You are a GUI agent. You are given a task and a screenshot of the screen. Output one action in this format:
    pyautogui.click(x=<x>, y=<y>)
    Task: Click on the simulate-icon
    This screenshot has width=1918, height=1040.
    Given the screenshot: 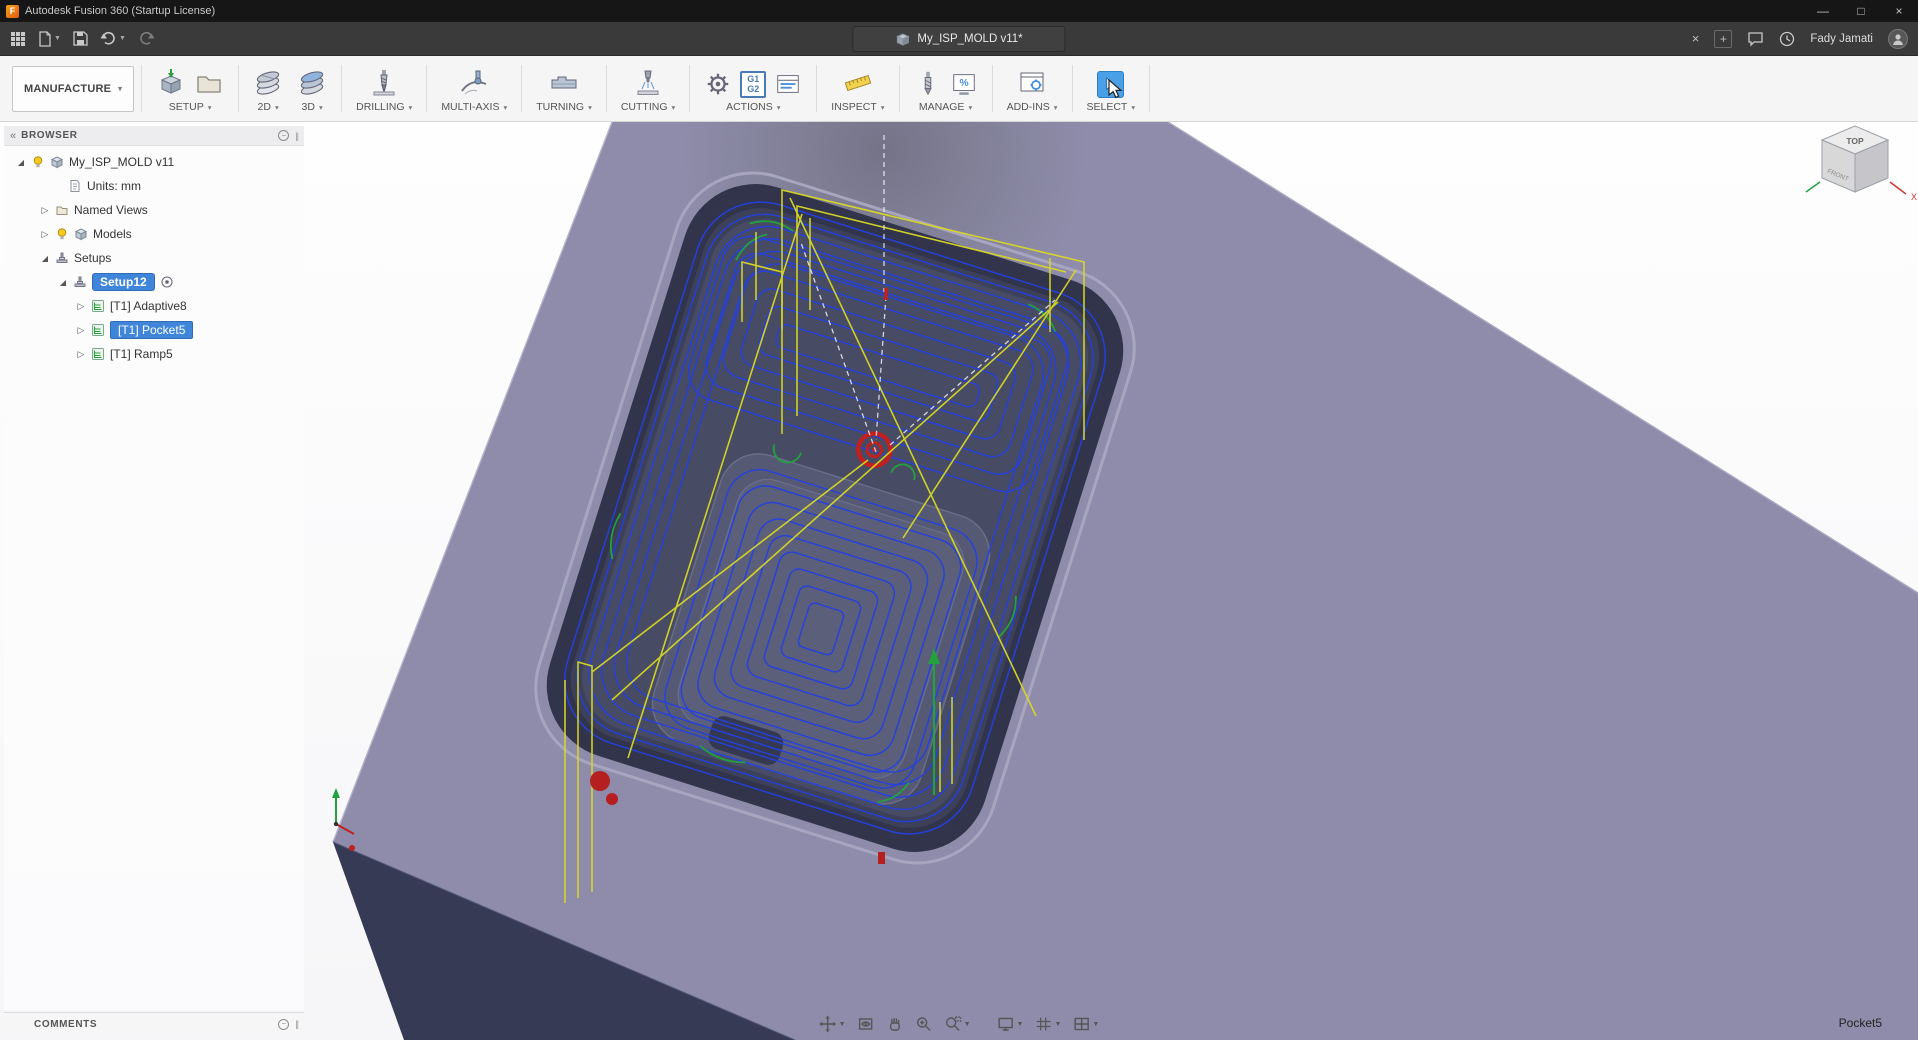 What is the action you would take?
    pyautogui.click(x=788, y=84)
    